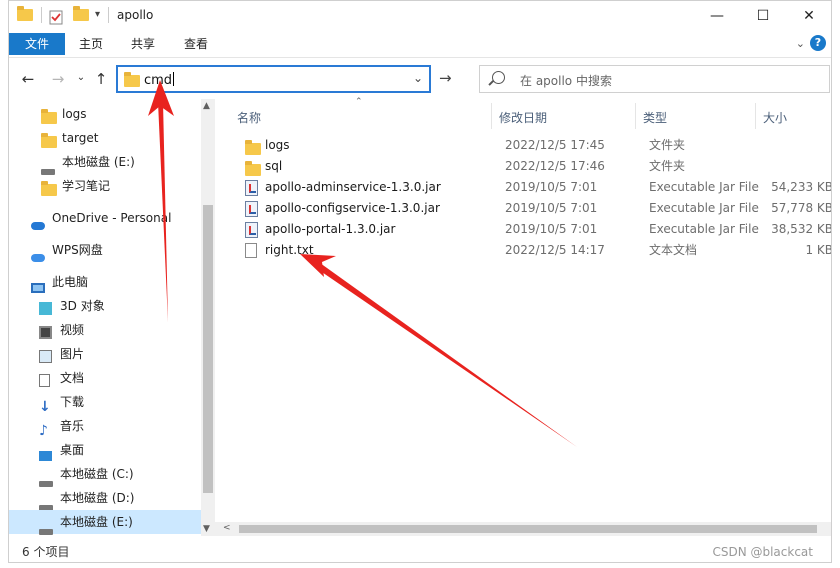 The width and height of the screenshot is (840, 568). Describe the element at coordinates (273, 79) in the screenshot. I see `address-bar: cmd ⌄` at that location.